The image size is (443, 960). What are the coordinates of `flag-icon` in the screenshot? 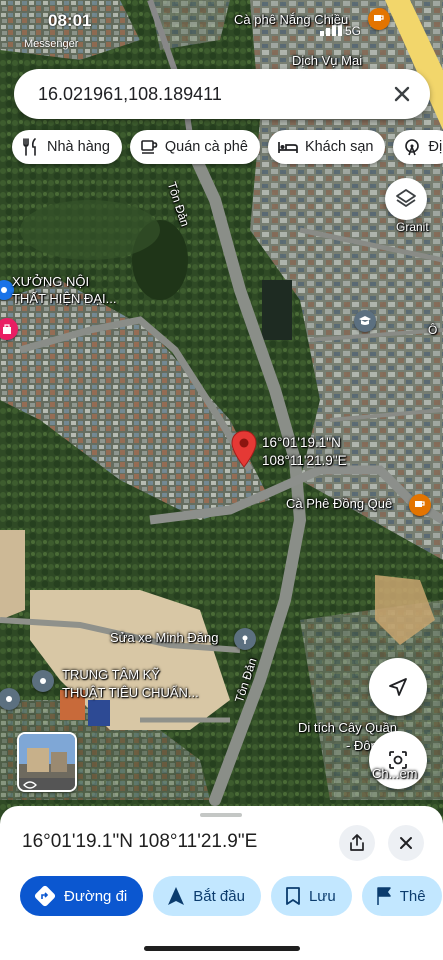 It's located at (383, 896).